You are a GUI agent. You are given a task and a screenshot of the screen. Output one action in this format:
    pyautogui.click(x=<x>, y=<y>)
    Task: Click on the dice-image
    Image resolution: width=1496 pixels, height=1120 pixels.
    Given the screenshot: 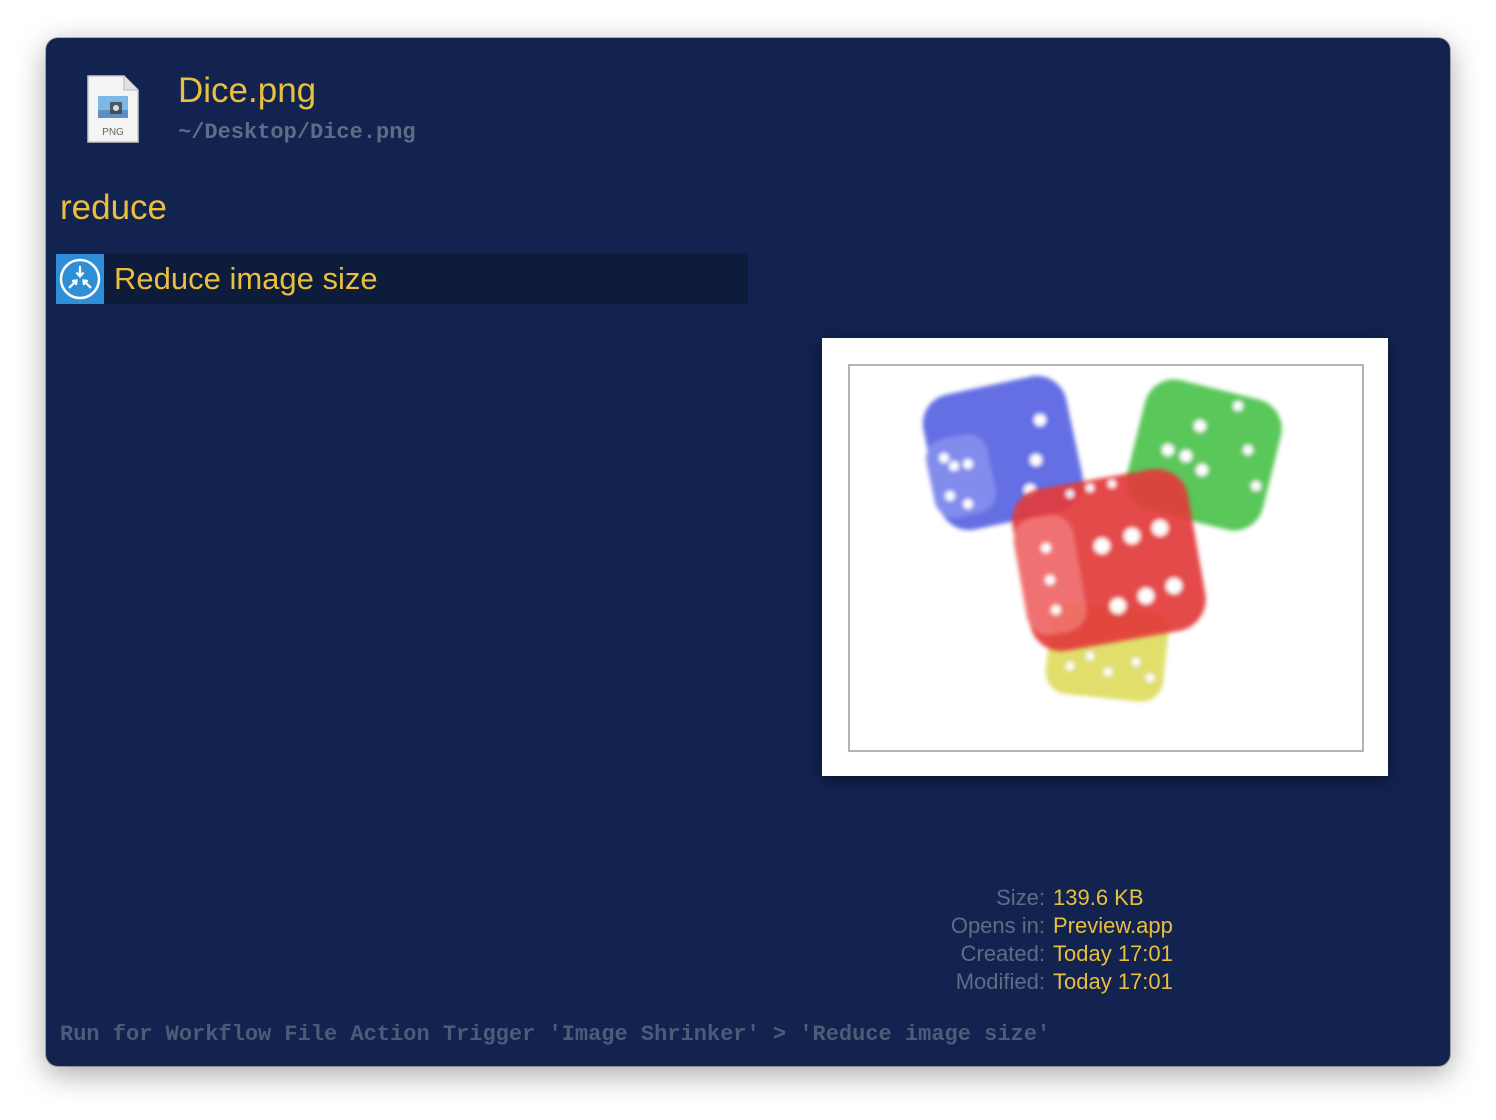 What is the action you would take?
    pyautogui.click(x=1106, y=558)
    